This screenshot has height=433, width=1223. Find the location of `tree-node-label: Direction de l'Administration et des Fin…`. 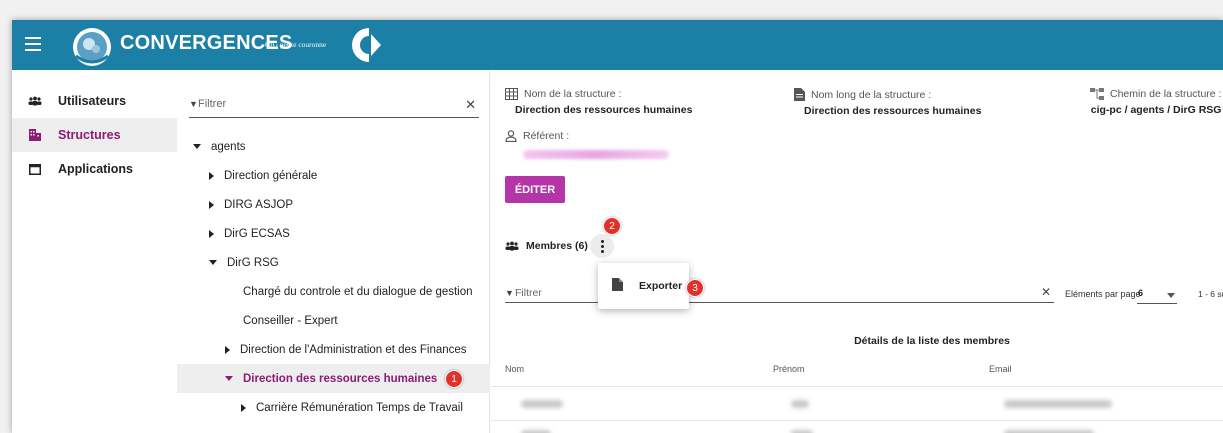

tree-node-label: Direction de l'Administration et des Fin… is located at coordinates (353, 349).